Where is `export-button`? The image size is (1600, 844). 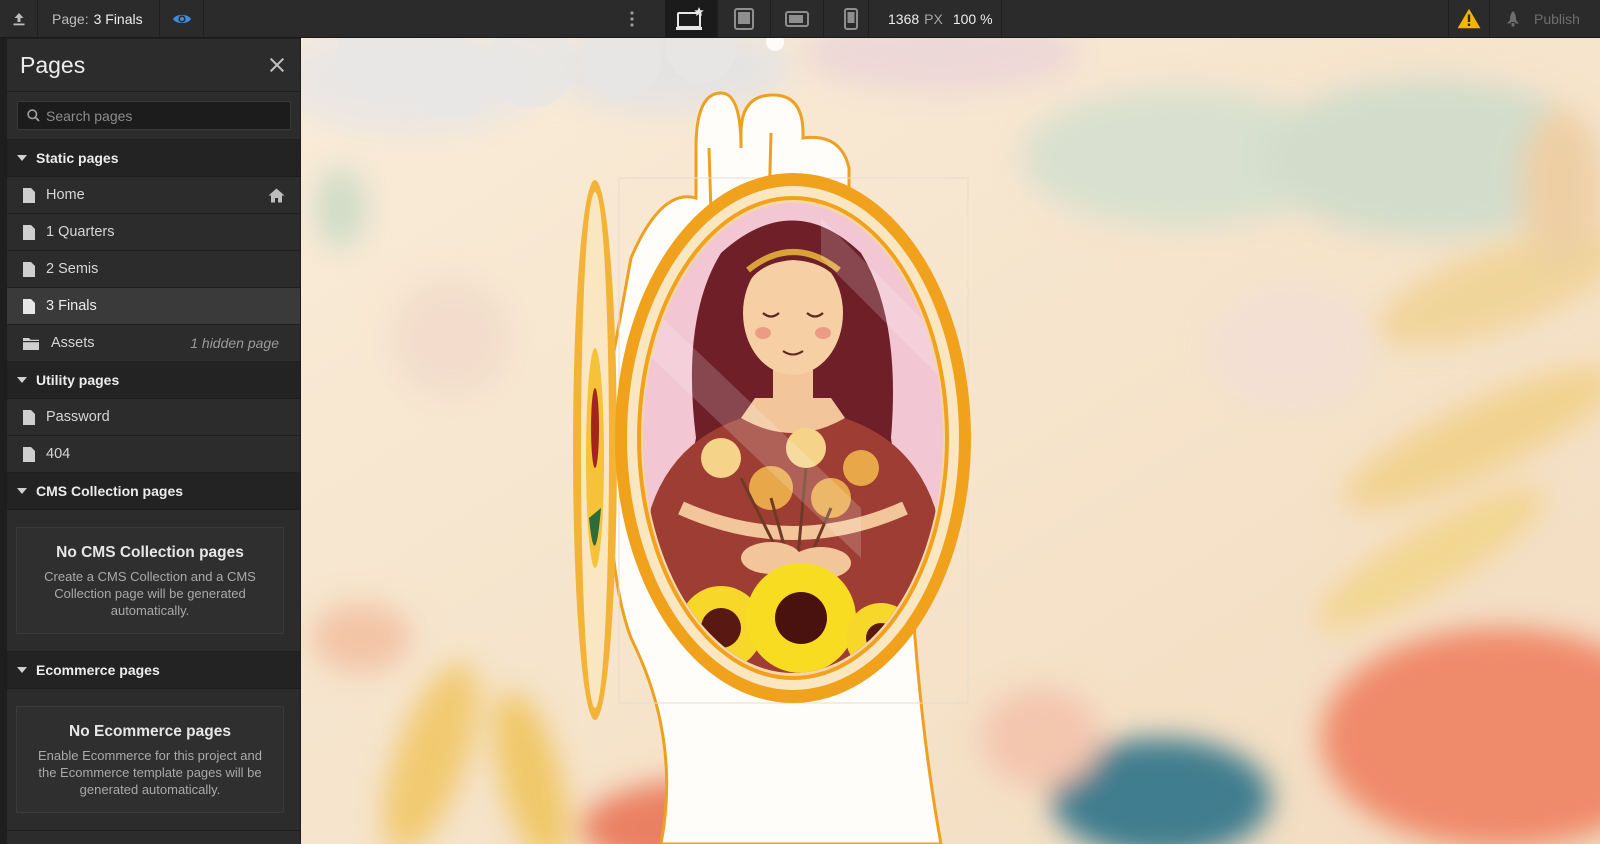 export-button is located at coordinates (19, 18).